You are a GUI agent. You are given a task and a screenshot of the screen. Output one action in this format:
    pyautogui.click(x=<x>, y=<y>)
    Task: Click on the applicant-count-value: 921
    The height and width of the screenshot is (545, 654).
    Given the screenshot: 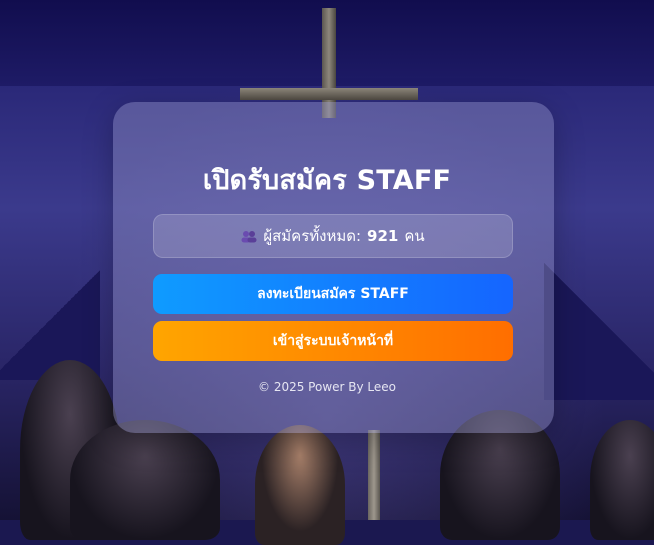 What is the action you would take?
    pyautogui.click(x=383, y=236)
    